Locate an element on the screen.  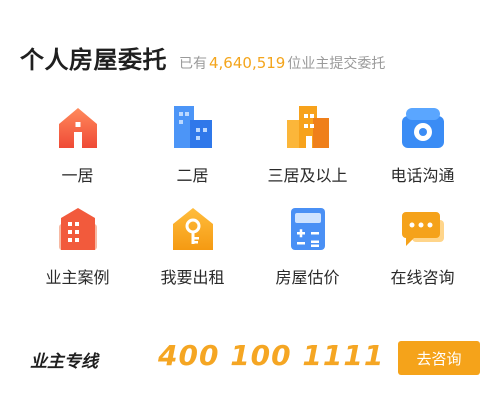
owner-hotline: 业主专线 400 100 1111 去咨询 is located at coordinates (255, 360).